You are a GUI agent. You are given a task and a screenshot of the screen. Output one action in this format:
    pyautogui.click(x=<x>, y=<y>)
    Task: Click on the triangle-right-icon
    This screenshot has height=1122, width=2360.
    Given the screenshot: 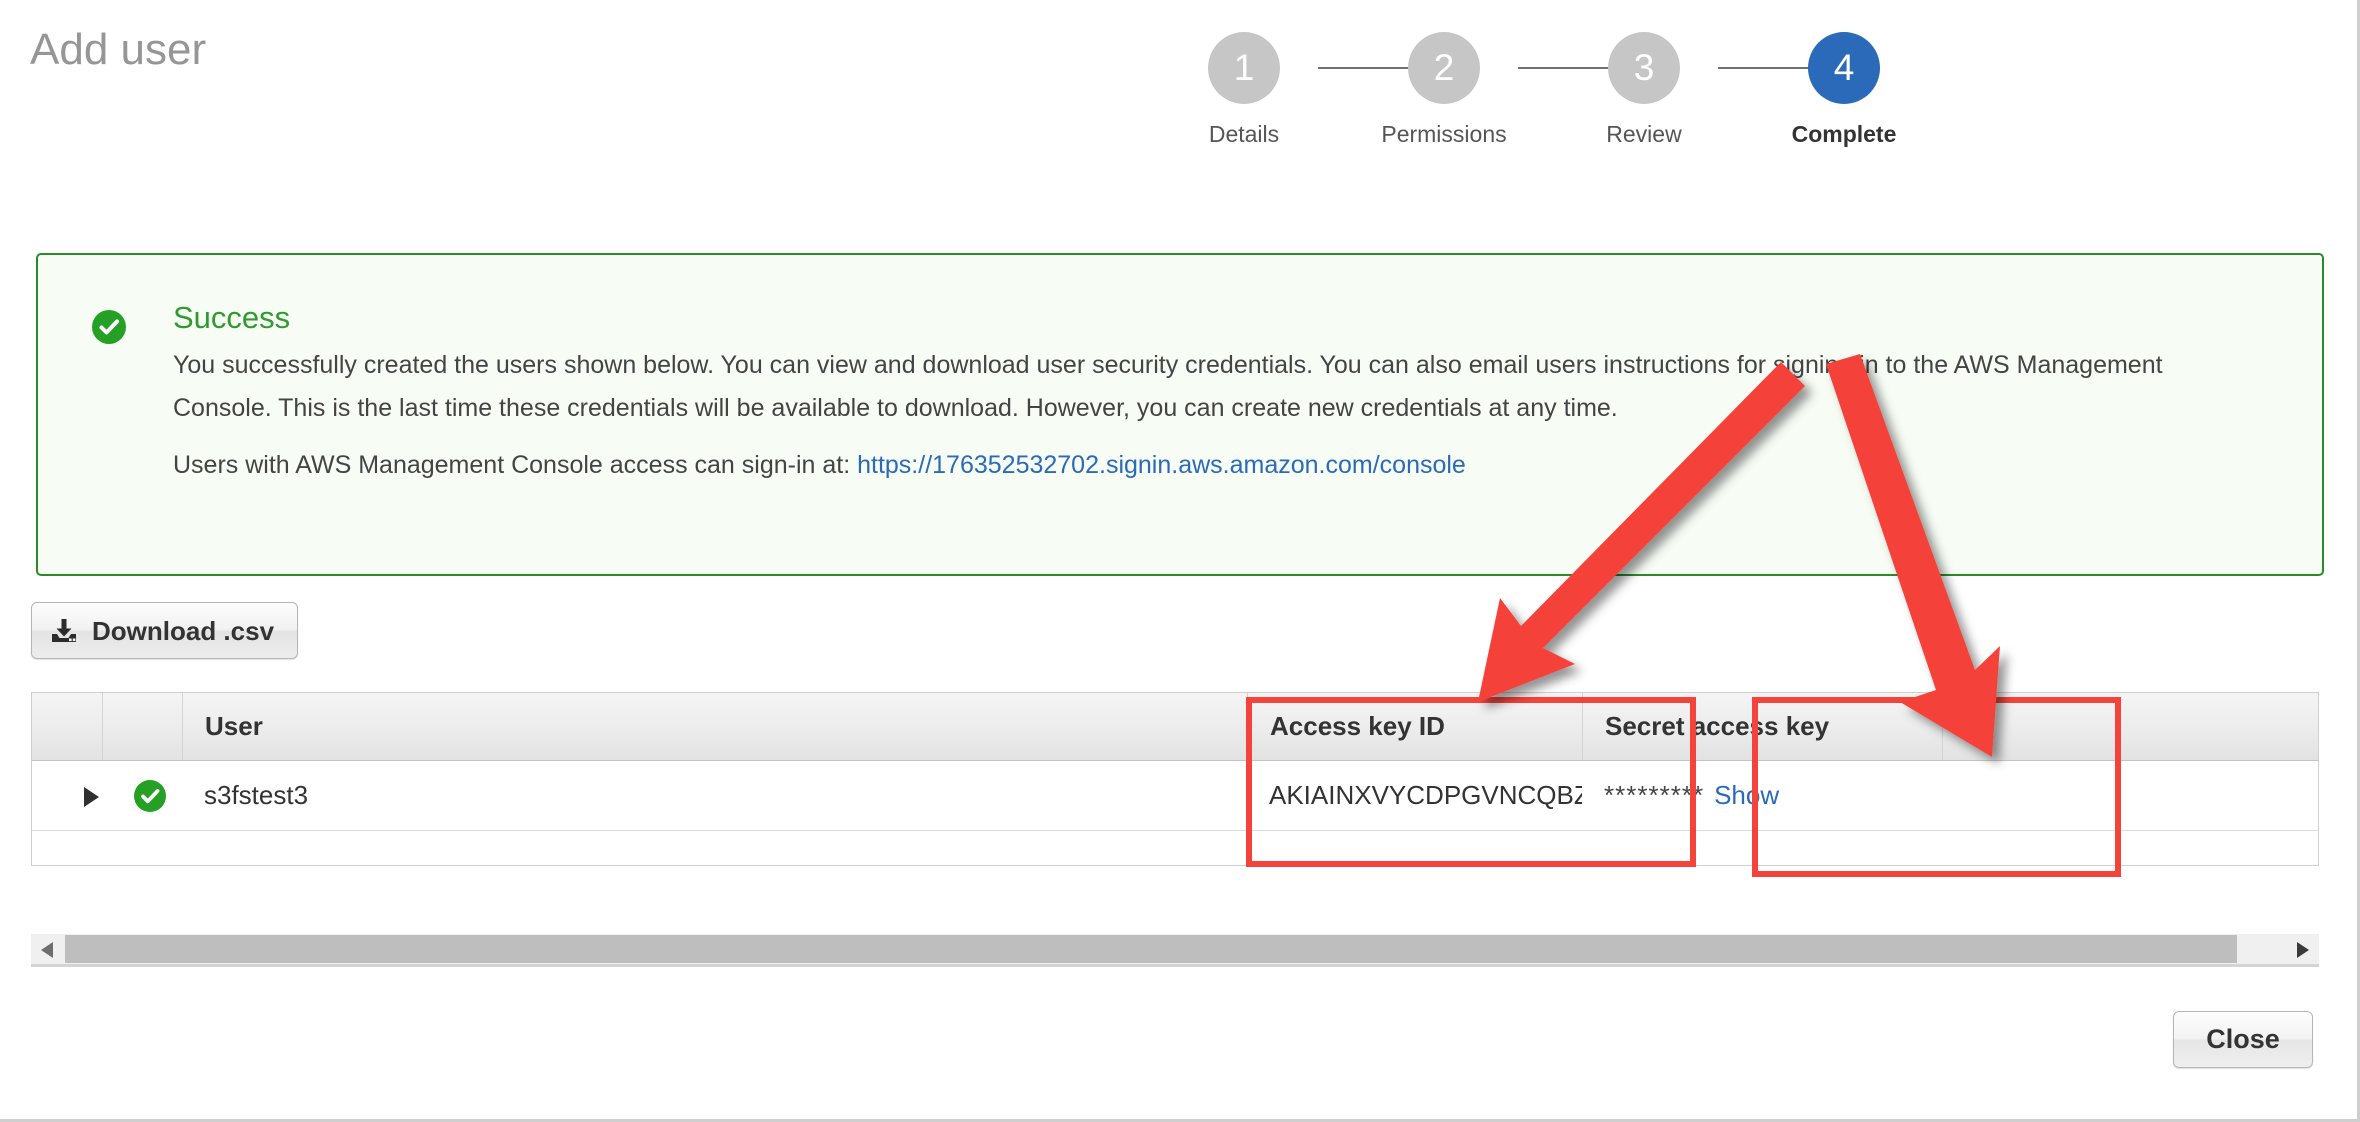 What is the action you would take?
    pyautogui.click(x=2303, y=950)
    